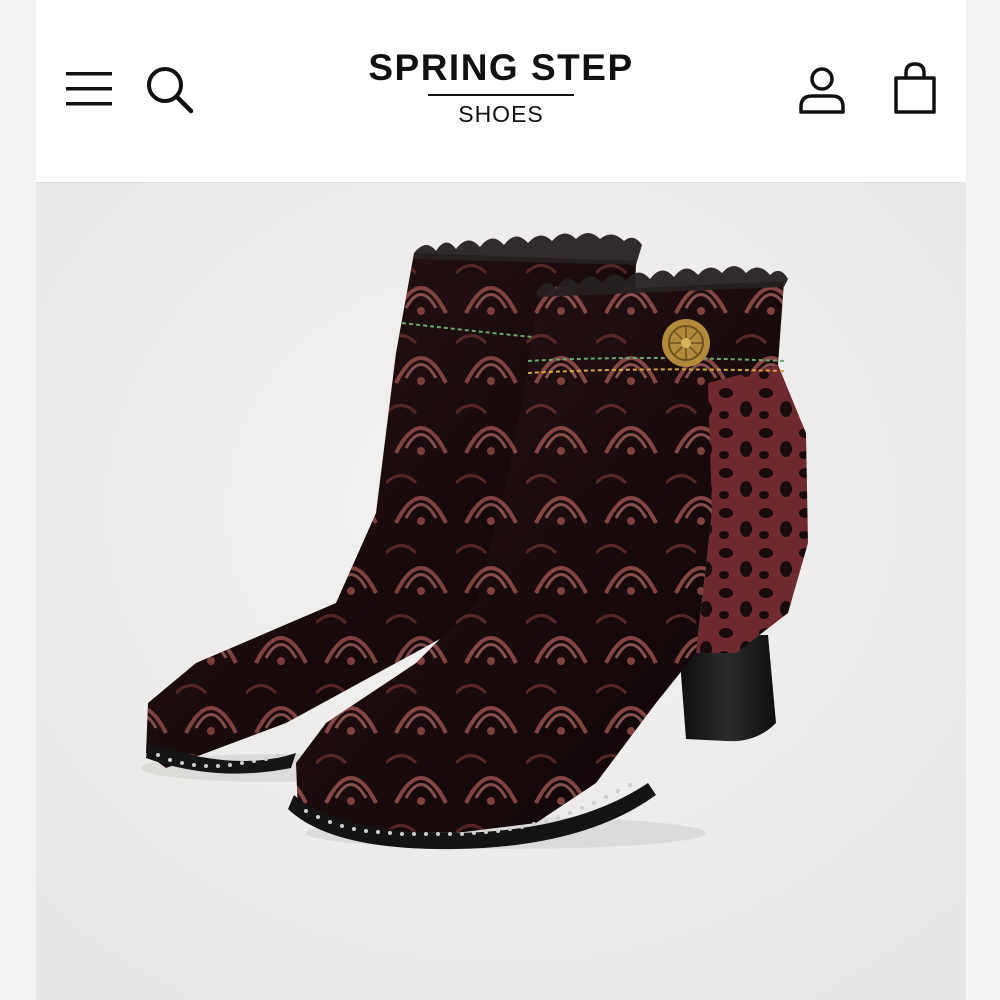  I want to click on hamburger-menu-icon, so click(89, 89).